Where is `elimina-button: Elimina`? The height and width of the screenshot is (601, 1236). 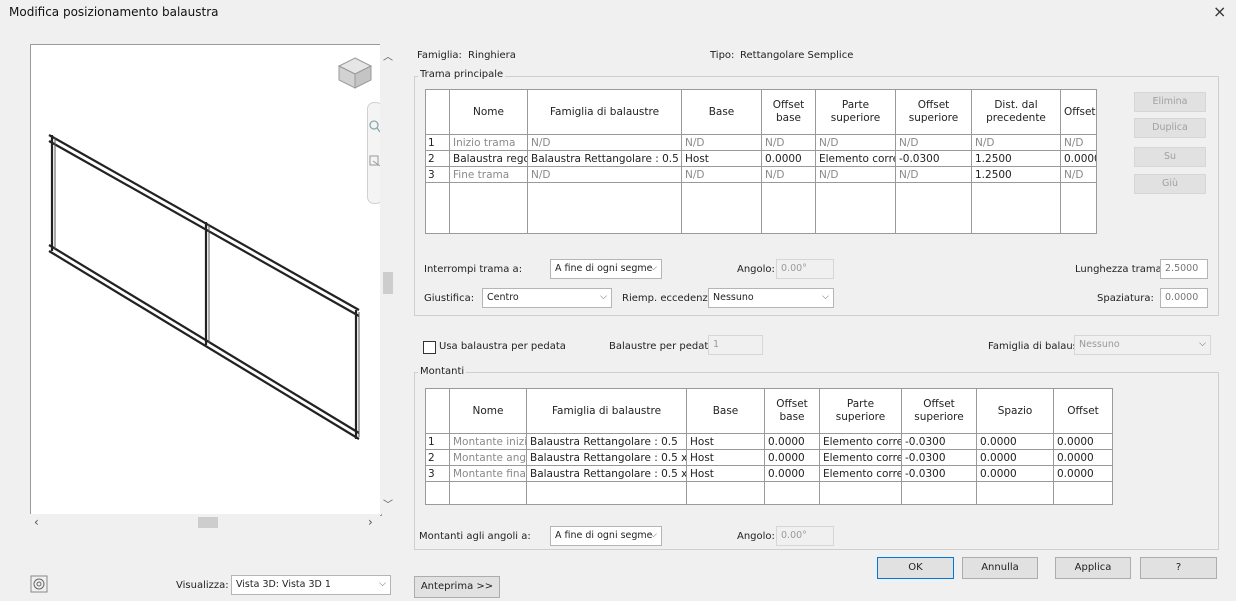 elimina-button: Elimina is located at coordinates (1170, 102).